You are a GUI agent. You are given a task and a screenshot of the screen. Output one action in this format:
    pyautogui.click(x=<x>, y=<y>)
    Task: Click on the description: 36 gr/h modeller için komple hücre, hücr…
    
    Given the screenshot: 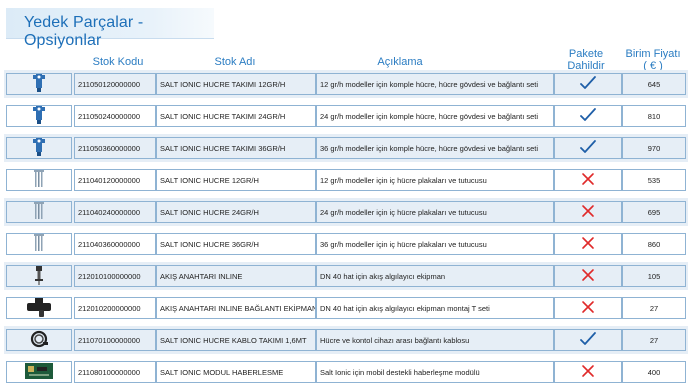 What is the action you would take?
    pyautogui.click(x=435, y=148)
    